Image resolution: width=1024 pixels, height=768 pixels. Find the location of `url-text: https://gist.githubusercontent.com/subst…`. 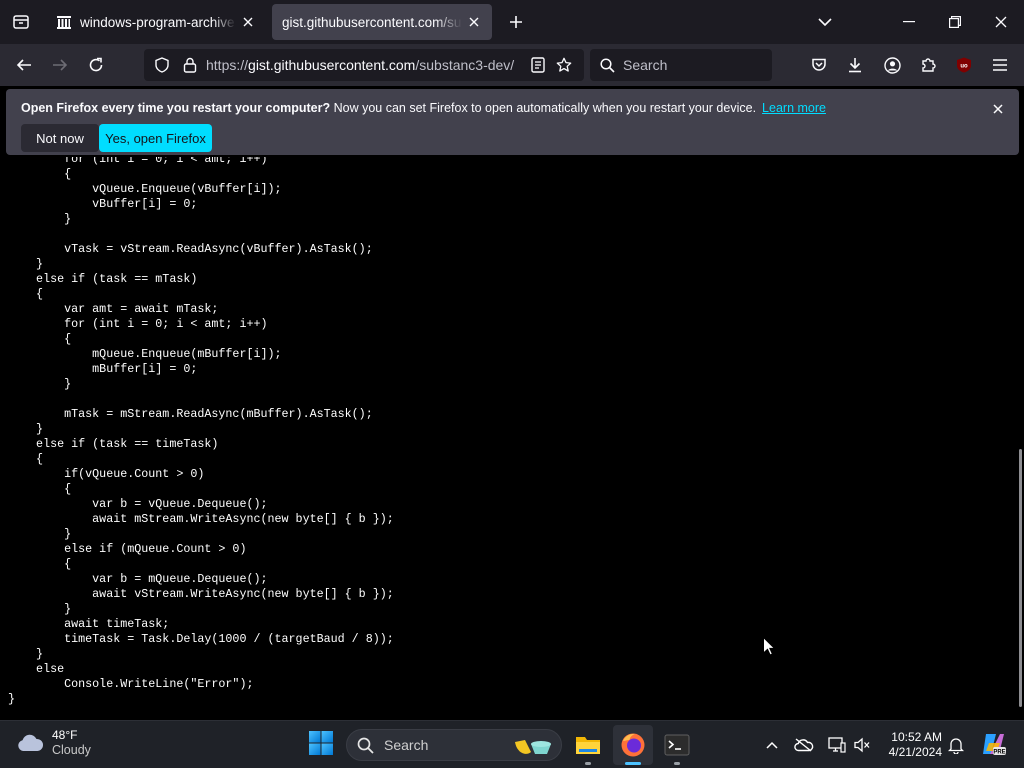

url-text: https://gist.githubusercontent.com/subst… is located at coordinates (362, 65).